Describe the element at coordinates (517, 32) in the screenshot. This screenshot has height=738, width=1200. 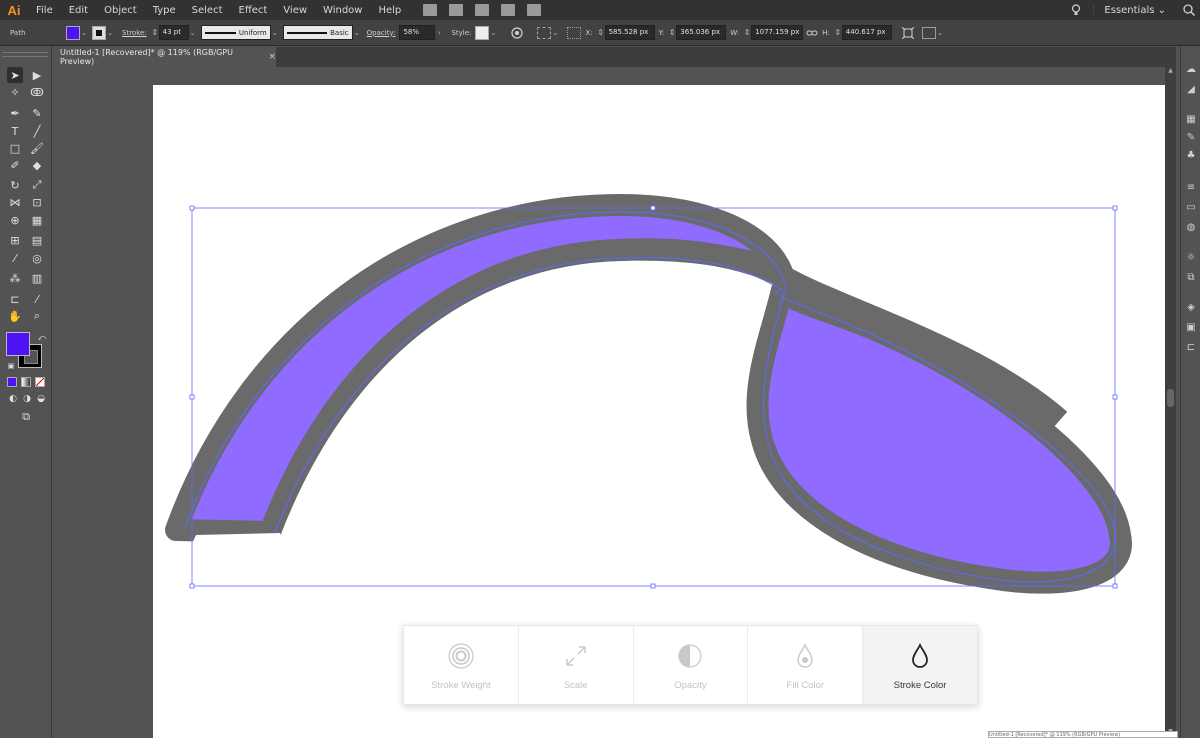
I see `recolor-artwork-icon` at that location.